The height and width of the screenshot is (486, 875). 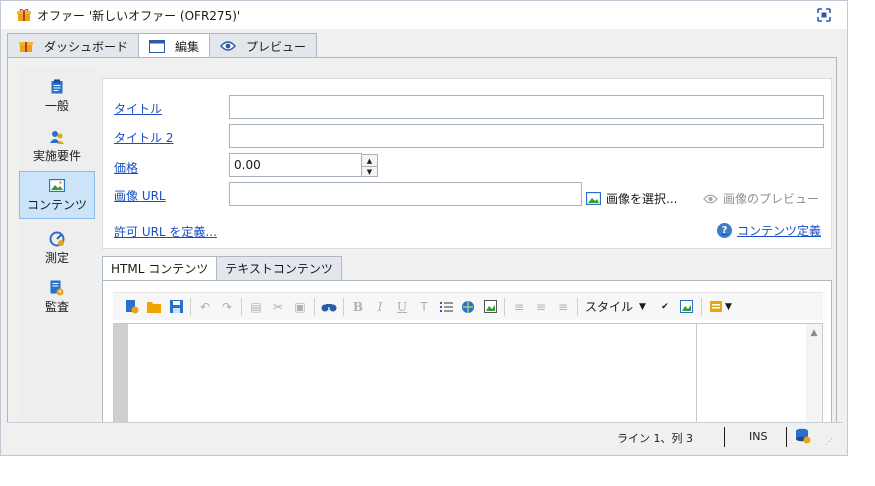 What do you see at coordinates (814, 333) in the screenshot?
I see `scroll-up-icon: ▲` at bounding box center [814, 333].